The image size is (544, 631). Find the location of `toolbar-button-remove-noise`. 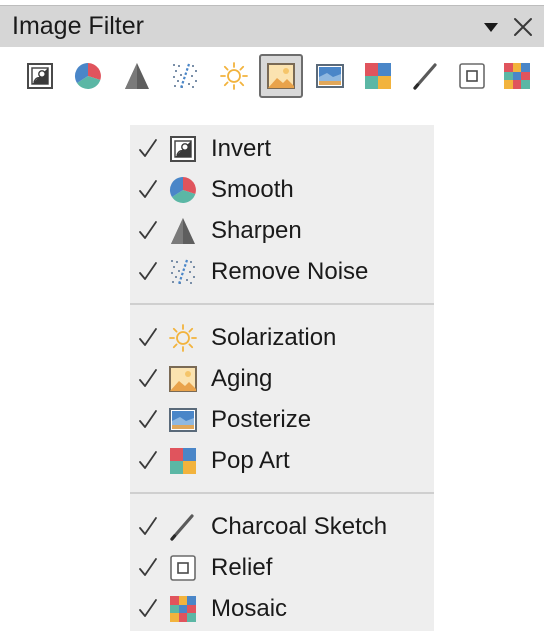

toolbar-button-remove-noise is located at coordinates (185, 76).